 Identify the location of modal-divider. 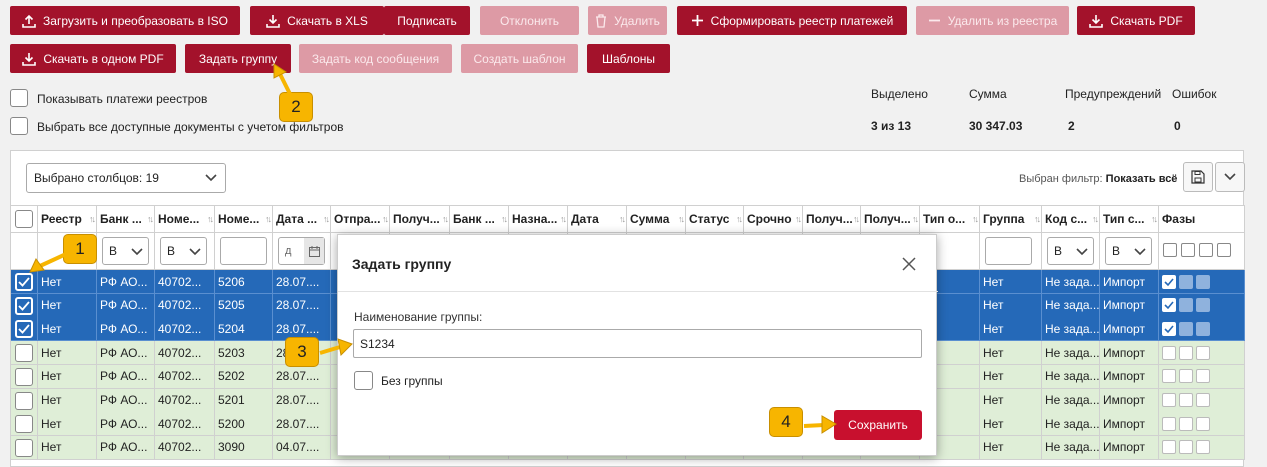
(638, 291).